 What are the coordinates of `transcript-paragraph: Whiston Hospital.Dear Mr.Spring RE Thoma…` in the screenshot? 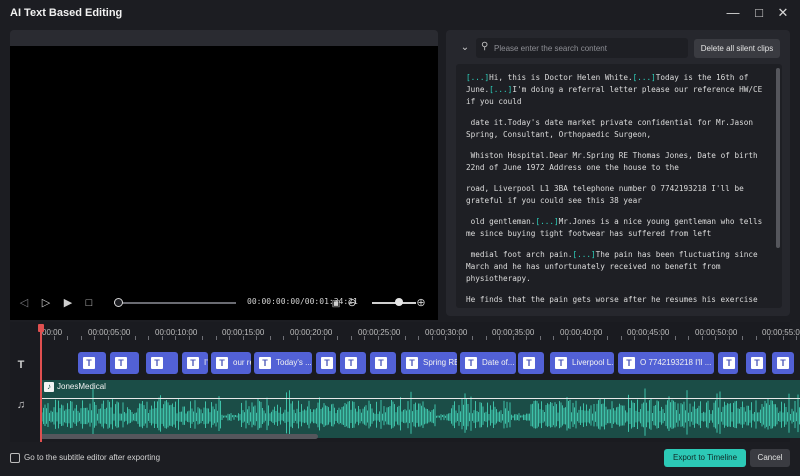 It's located at (619, 162).